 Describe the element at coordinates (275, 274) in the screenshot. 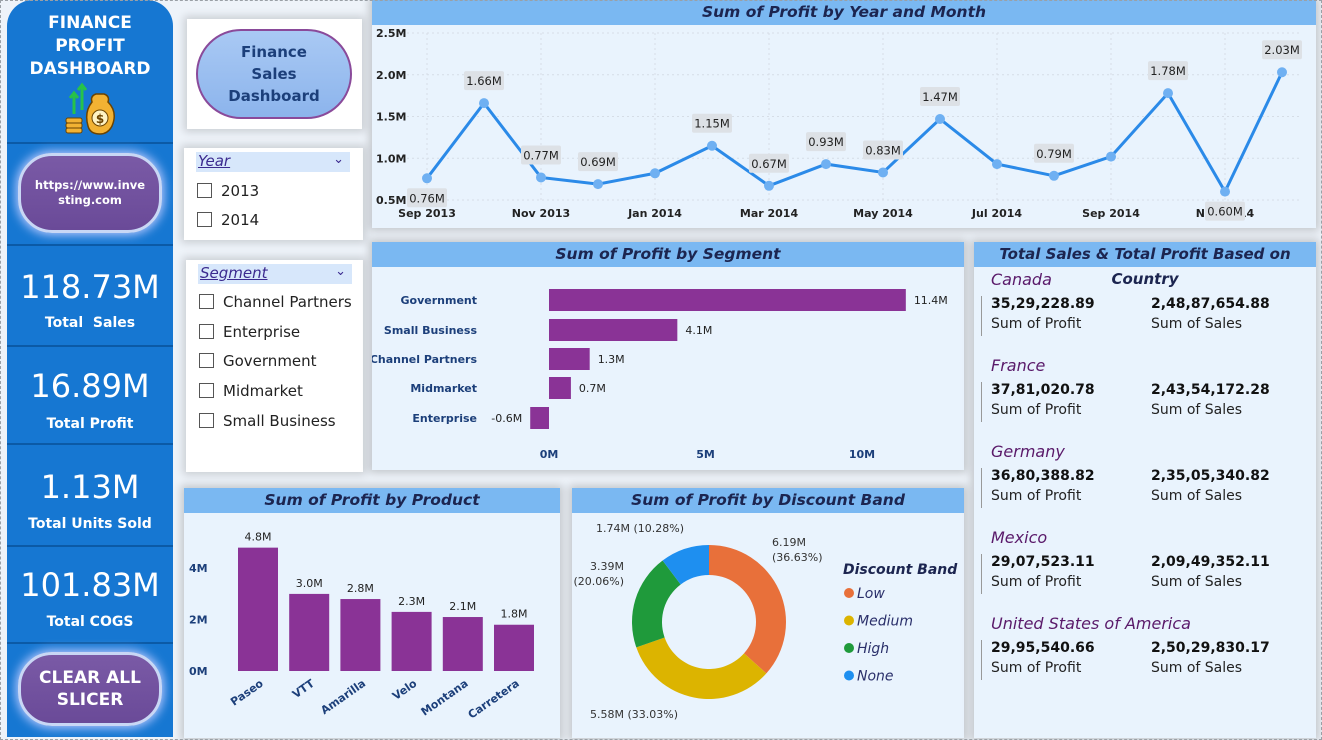

I see `segment-slicer-header: Segment ⌄` at that location.